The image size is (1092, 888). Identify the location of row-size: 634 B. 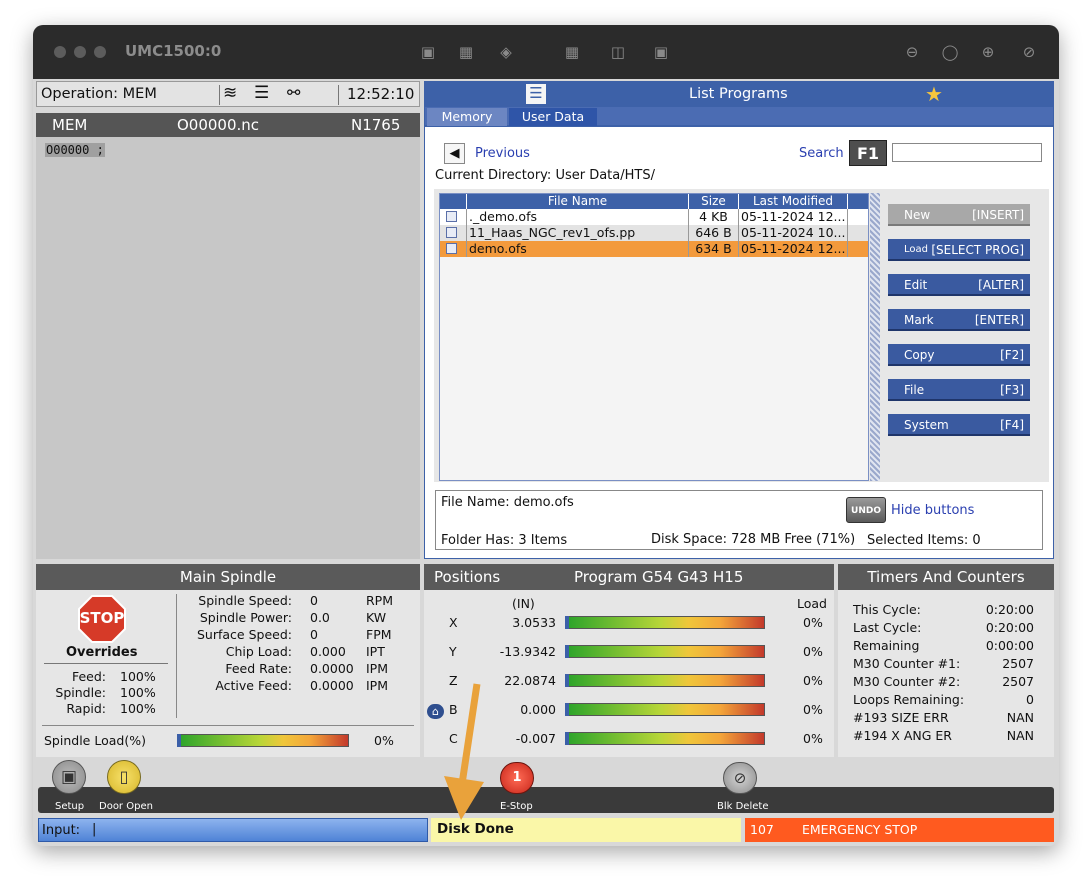
(713, 249).